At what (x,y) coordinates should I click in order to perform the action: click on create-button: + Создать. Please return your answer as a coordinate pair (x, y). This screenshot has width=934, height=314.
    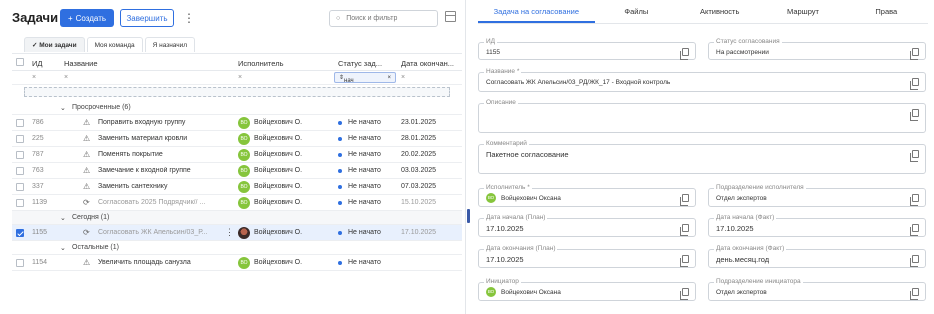
    Looking at the image, I should click on (87, 18).